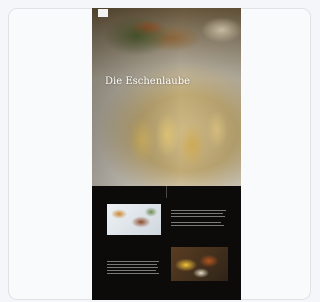  Describe the element at coordinates (166, 14) in the screenshot. I see `site-navigation` at that location.